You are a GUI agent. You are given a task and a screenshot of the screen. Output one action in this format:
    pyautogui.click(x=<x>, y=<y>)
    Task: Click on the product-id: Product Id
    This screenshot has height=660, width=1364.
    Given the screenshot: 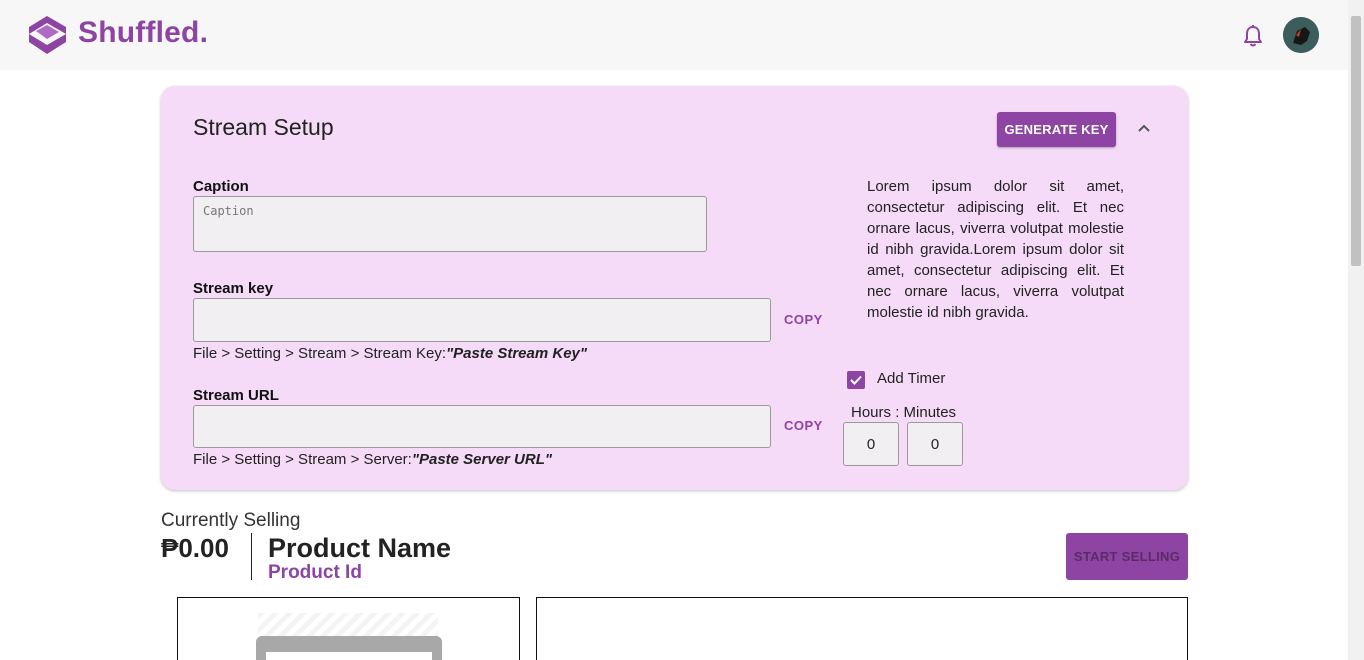 What is the action you would take?
    pyautogui.click(x=315, y=572)
    